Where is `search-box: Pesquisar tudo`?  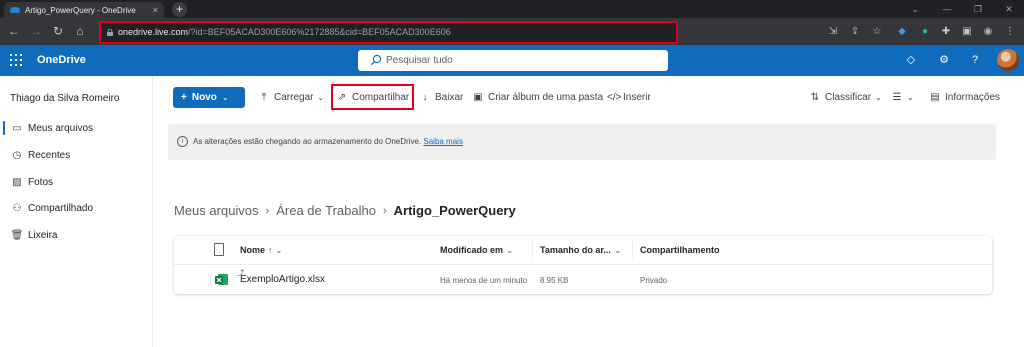 search-box: Pesquisar tudo is located at coordinates (513, 60).